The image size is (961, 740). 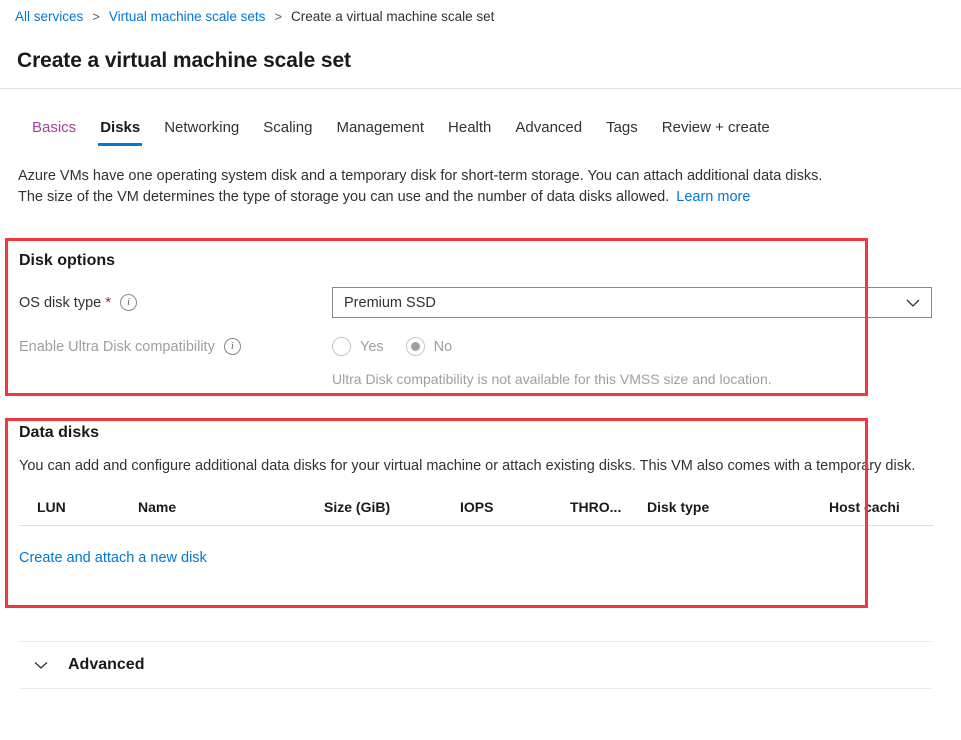 What do you see at coordinates (632, 302) in the screenshot?
I see `os-disk-type-dropdown: Premium SSD` at bounding box center [632, 302].